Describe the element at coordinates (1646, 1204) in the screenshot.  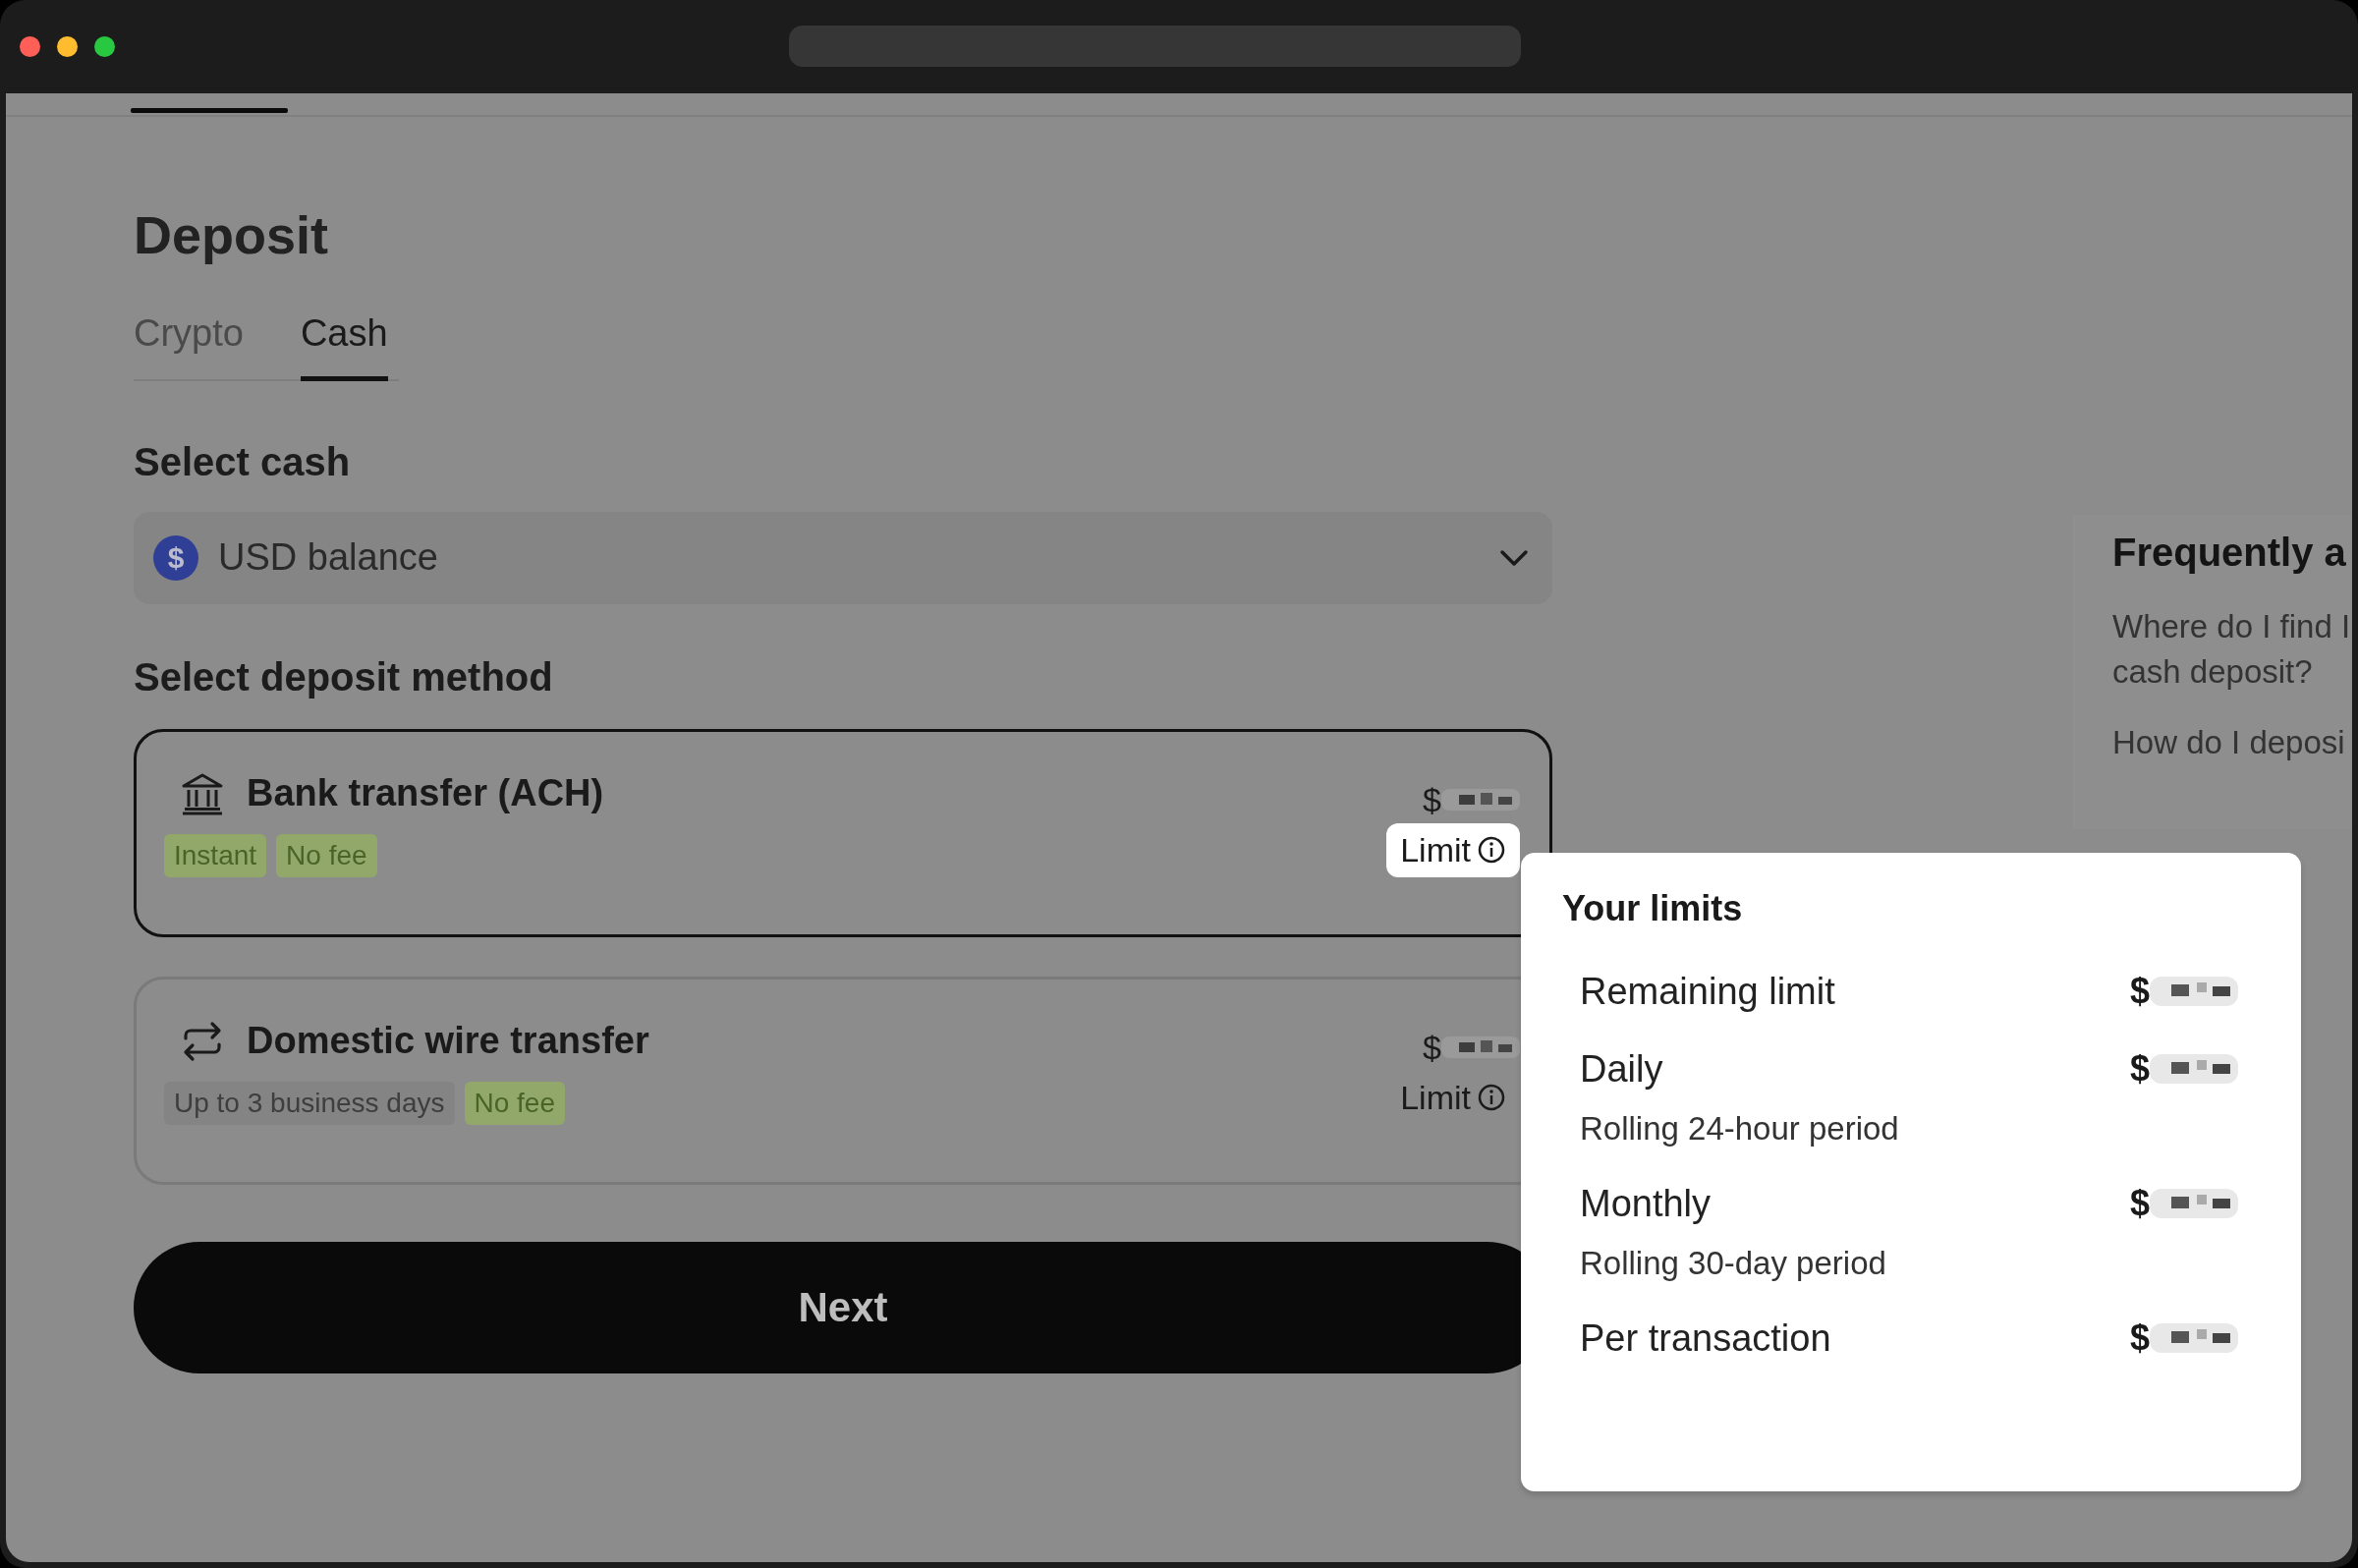
I see `limit-label: Monthly` at that location.